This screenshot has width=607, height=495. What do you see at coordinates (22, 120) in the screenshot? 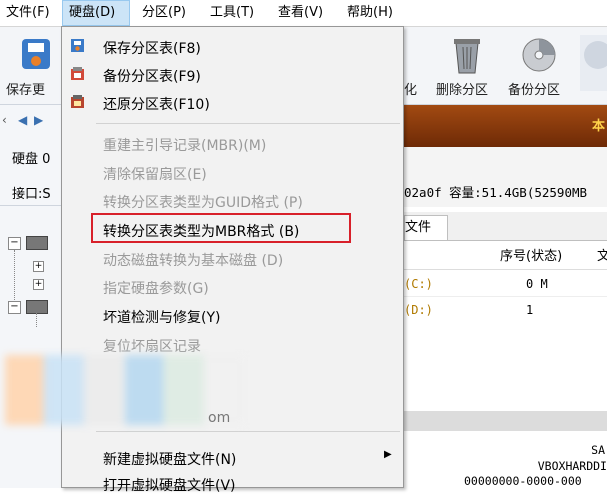
I see `back-arrow-icon: ◀` at bounding box center [22, 120].